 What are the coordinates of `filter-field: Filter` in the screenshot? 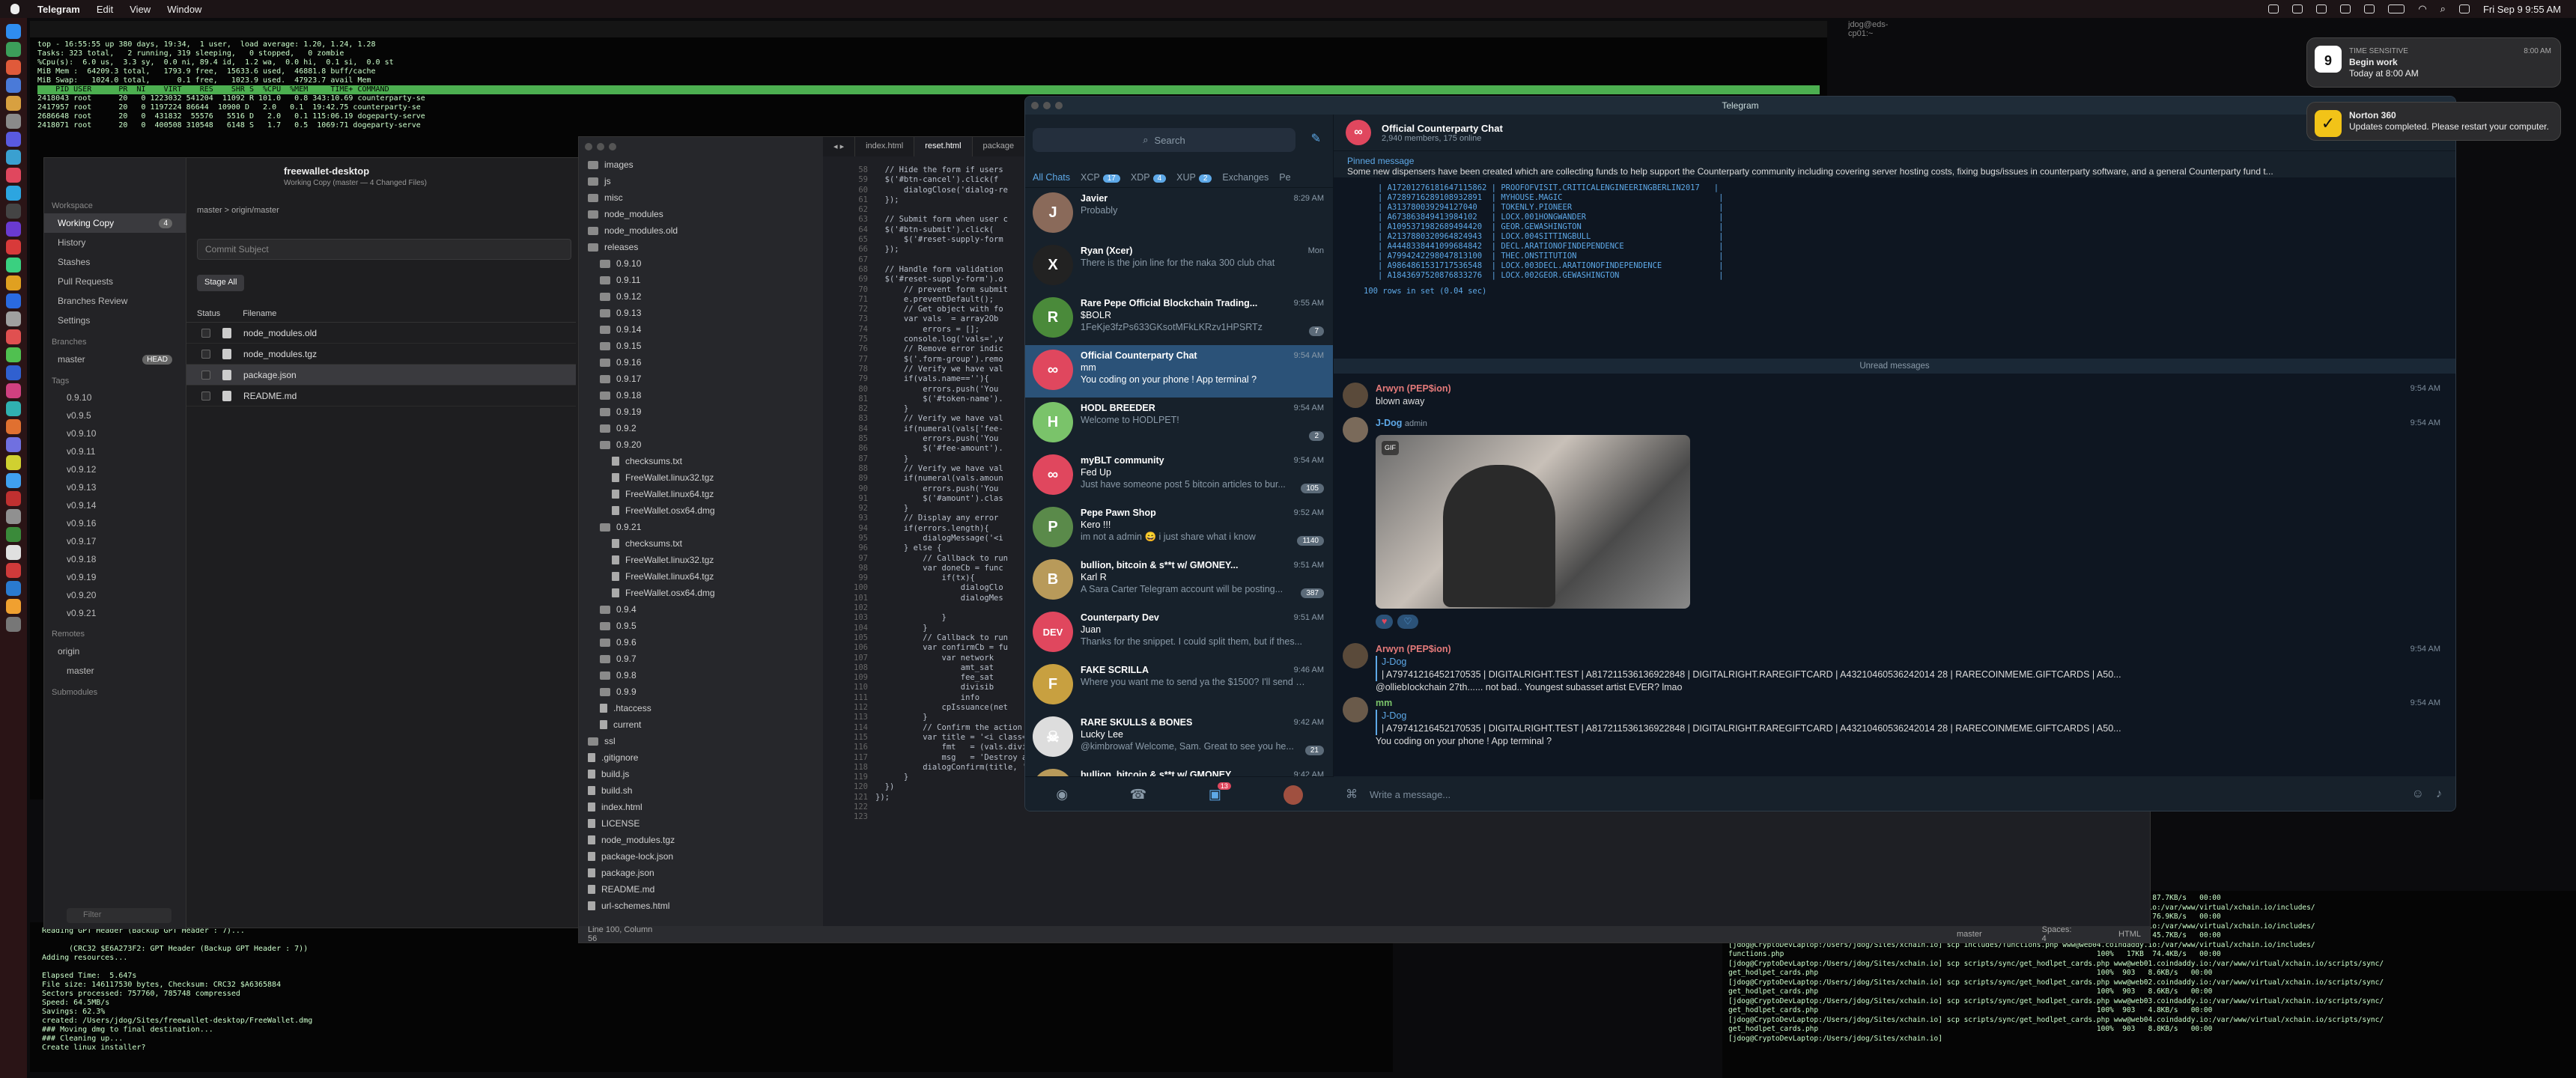 It's located at (119, 915).